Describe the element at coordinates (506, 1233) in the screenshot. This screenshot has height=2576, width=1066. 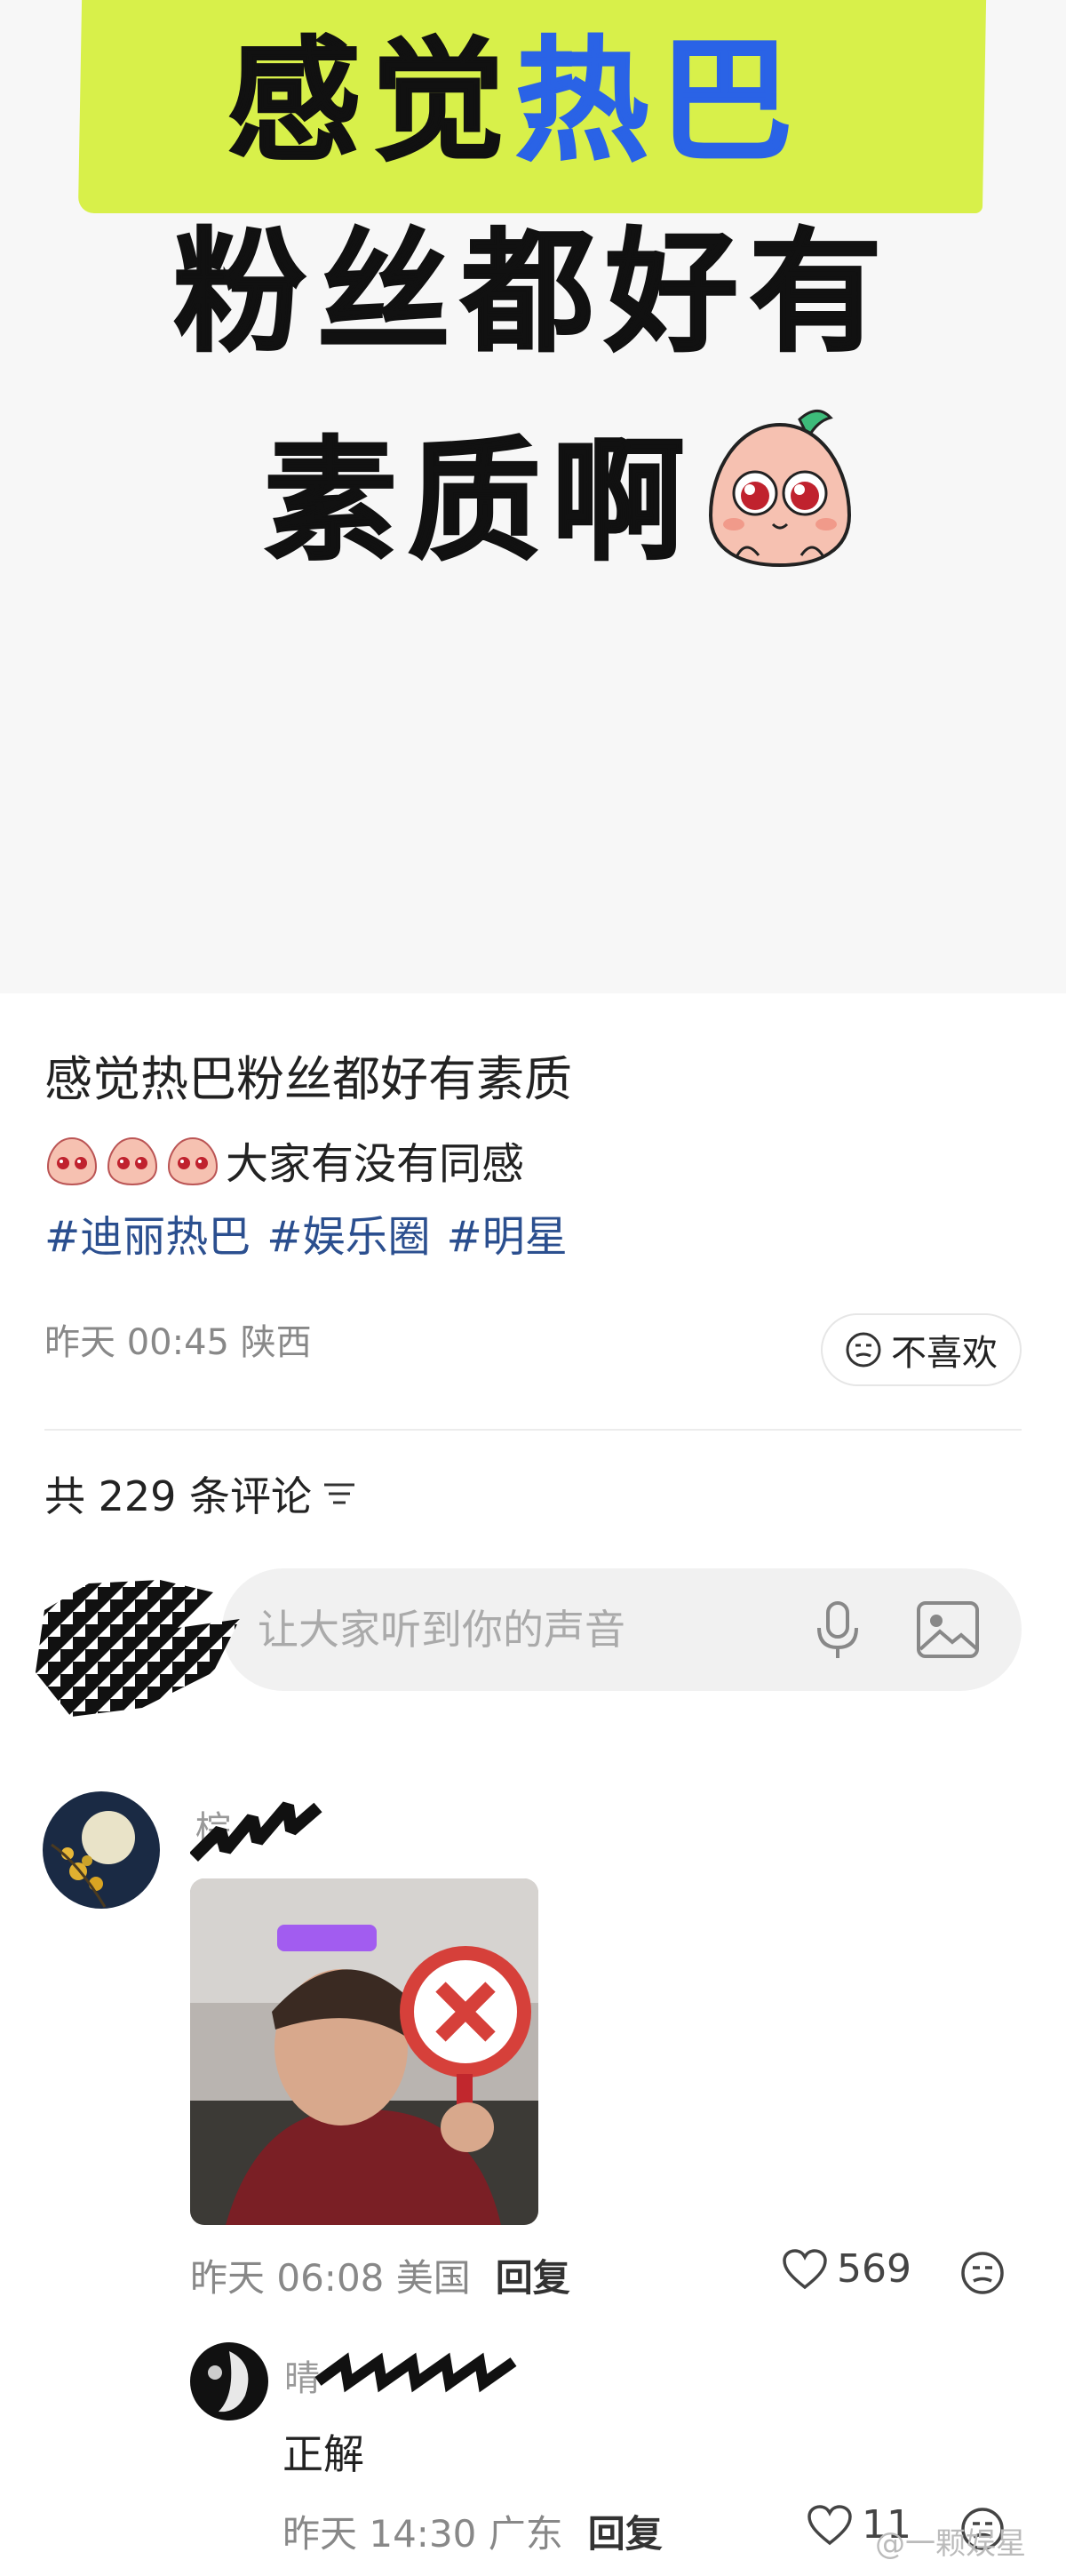
I see `tag-link: #明星` at that location.